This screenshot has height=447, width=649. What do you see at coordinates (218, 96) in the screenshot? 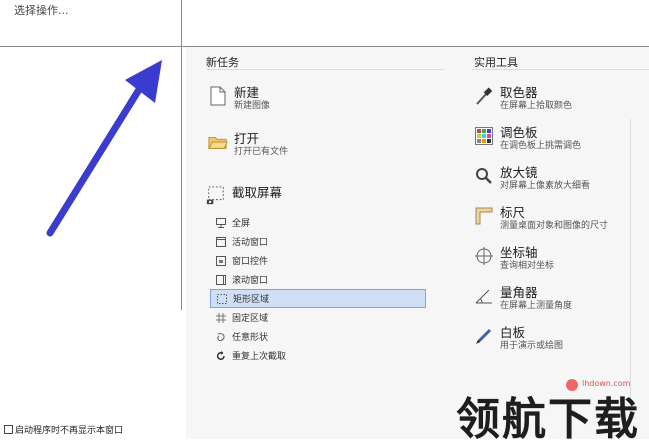
I see `new-file-icon` at bounding box center [218, 96].